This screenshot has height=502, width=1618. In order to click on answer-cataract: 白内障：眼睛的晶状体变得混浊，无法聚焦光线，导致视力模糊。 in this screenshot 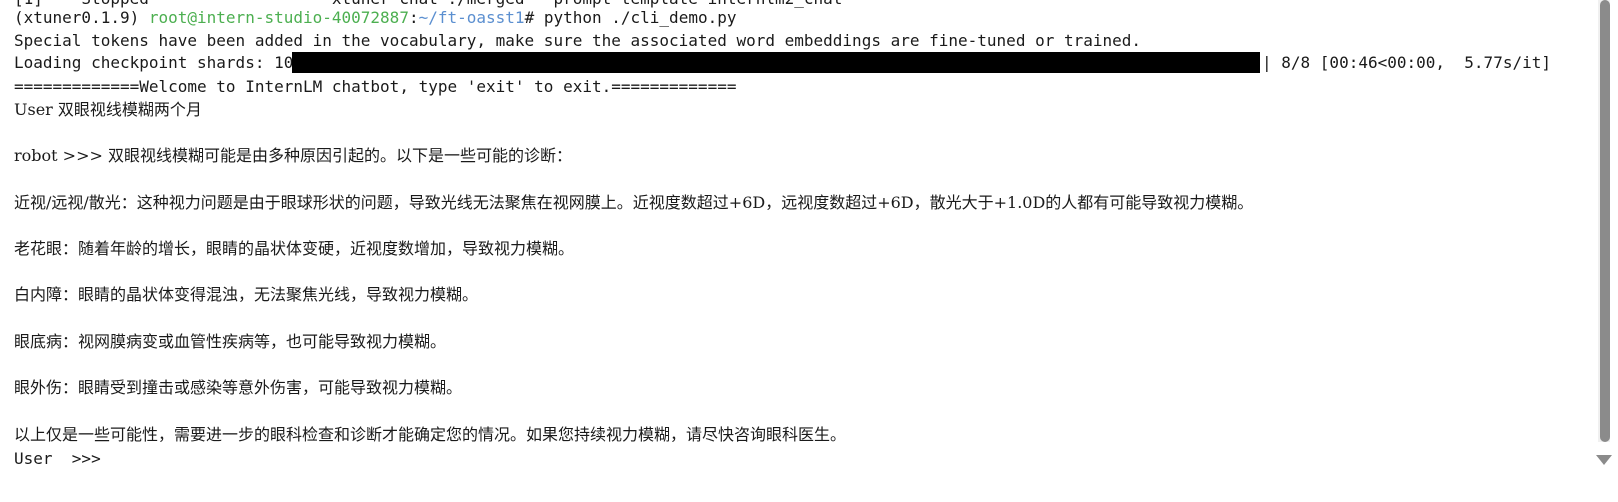, I will do `click(246, 294)`.